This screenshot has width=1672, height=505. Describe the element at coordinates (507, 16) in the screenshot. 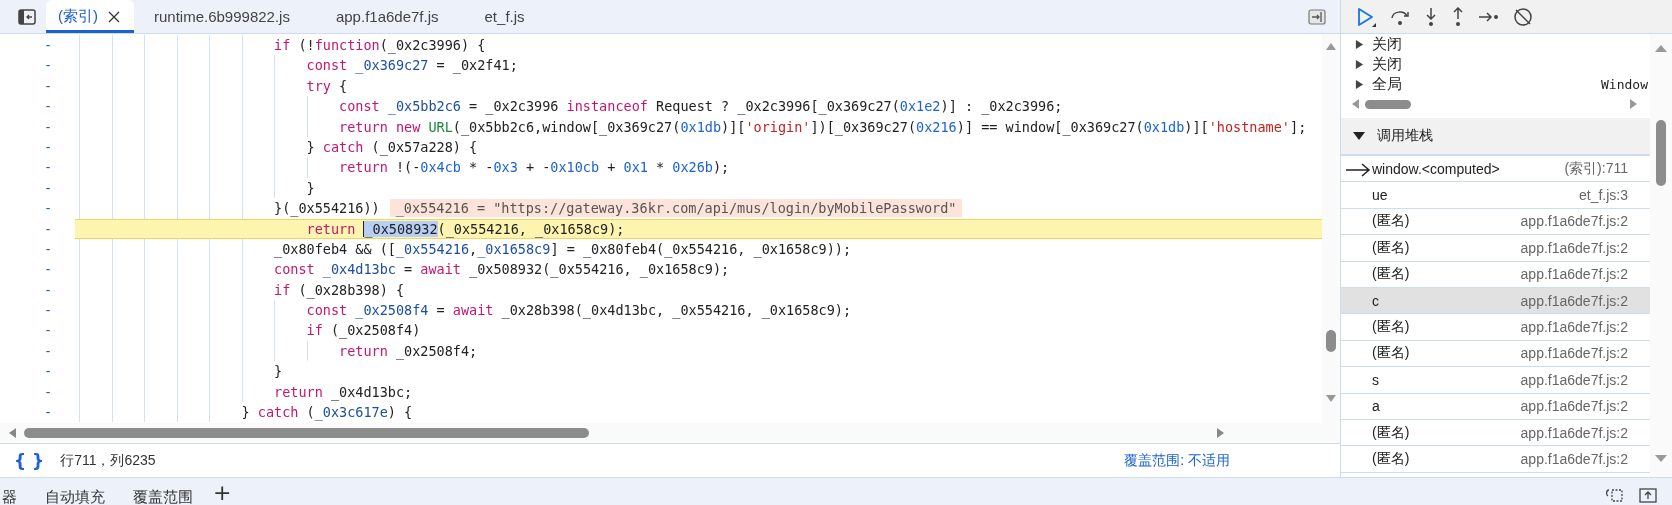

I see `file-tab: et_f.js` at that location.